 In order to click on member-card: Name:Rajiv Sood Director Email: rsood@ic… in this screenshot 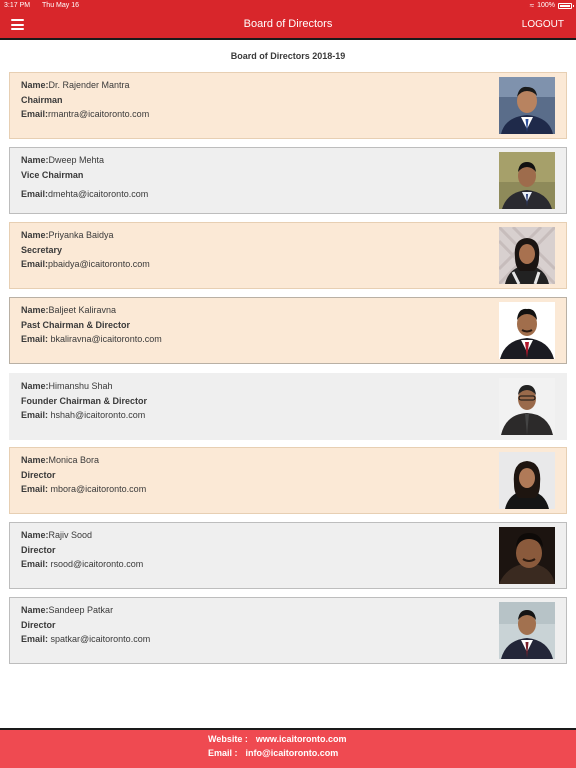, I will do `click(288, 555)`.